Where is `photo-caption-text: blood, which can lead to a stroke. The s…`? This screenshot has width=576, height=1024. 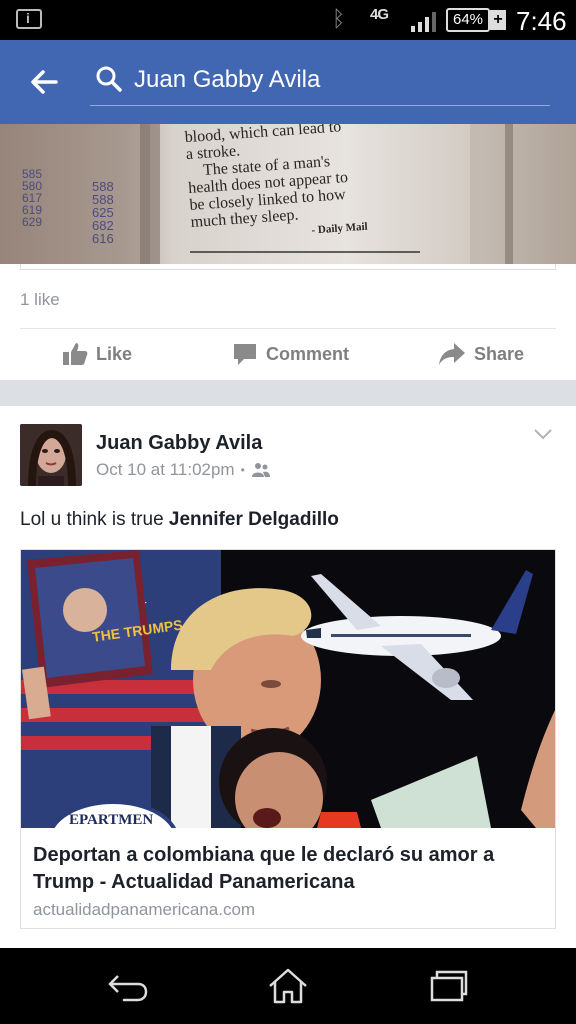 photo-caption-text: blood, which can lead to a stroke. The s… is located at coordinates (318, 186).